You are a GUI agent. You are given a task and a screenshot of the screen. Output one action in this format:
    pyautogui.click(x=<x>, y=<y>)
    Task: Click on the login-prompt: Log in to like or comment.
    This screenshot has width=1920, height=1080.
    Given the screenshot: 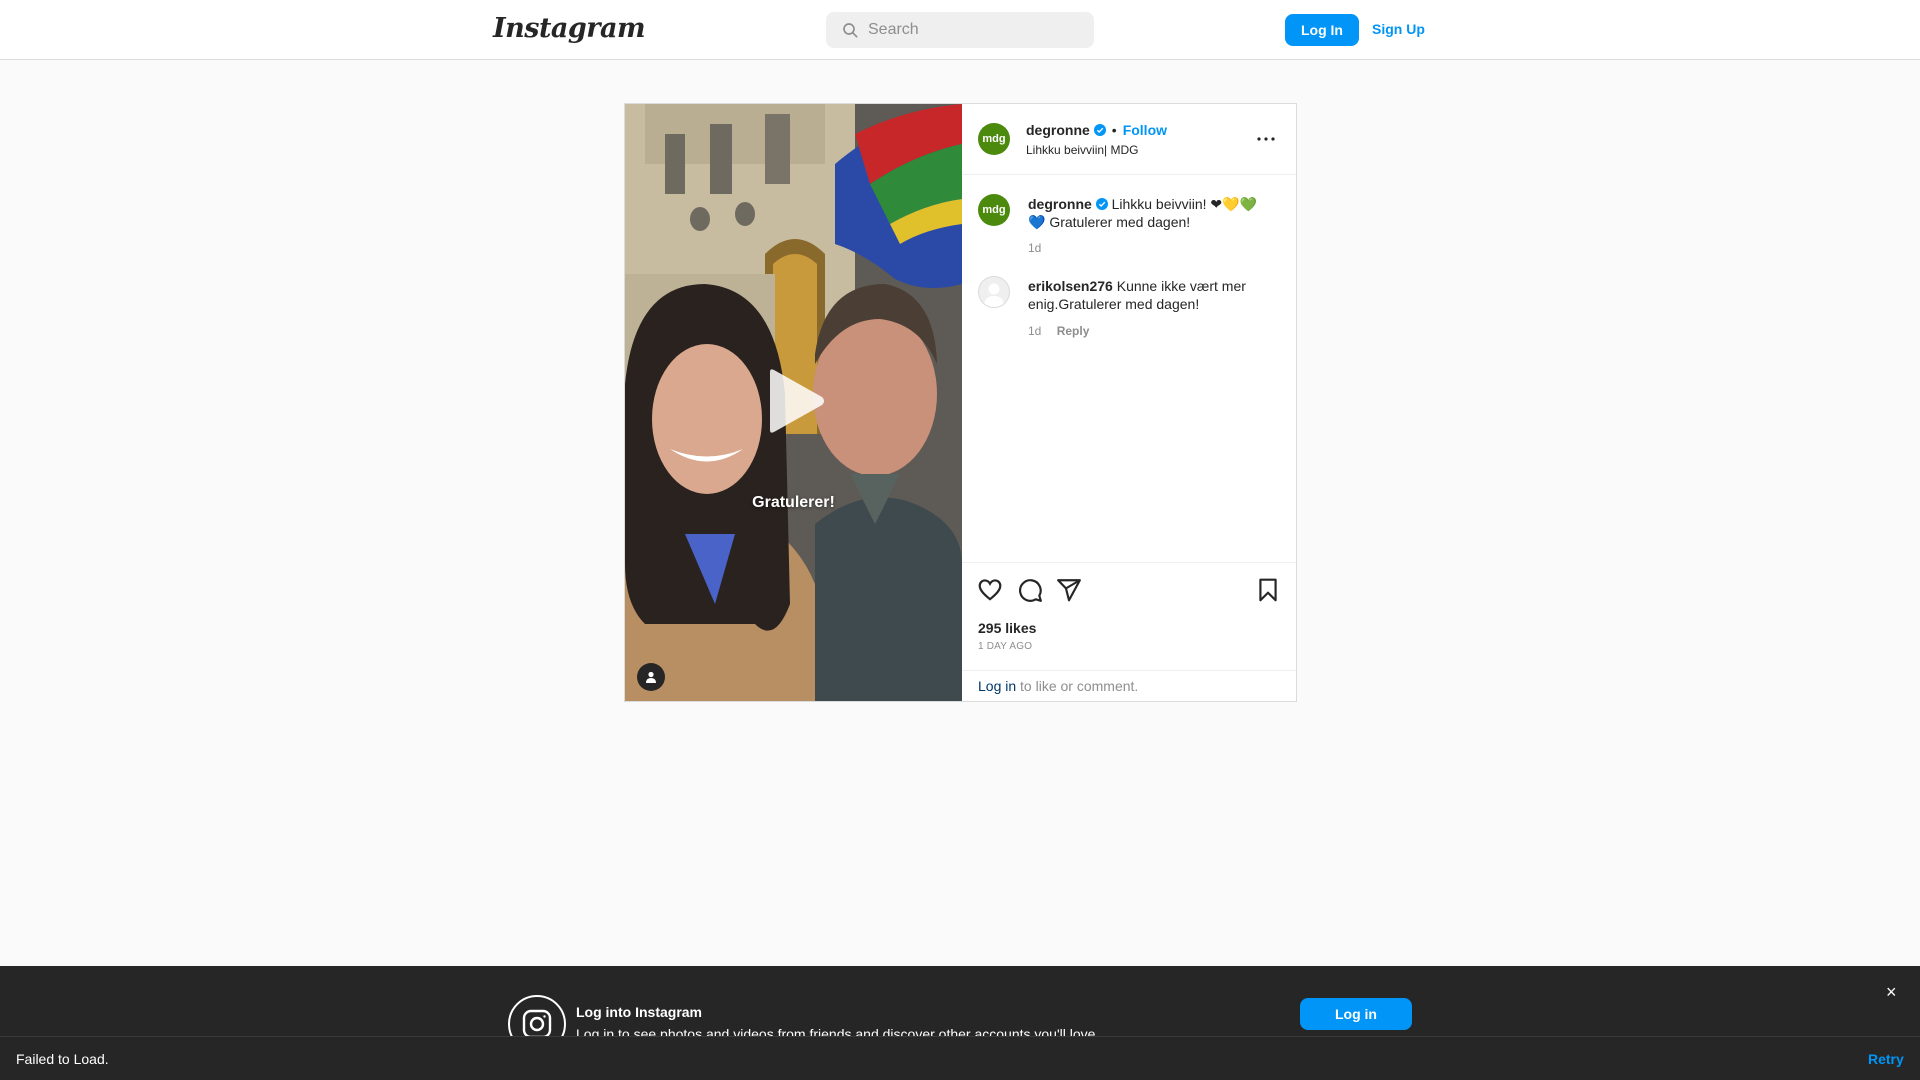 What is the action you would take?
    pyautogui.click(x=1129, y=685)
    